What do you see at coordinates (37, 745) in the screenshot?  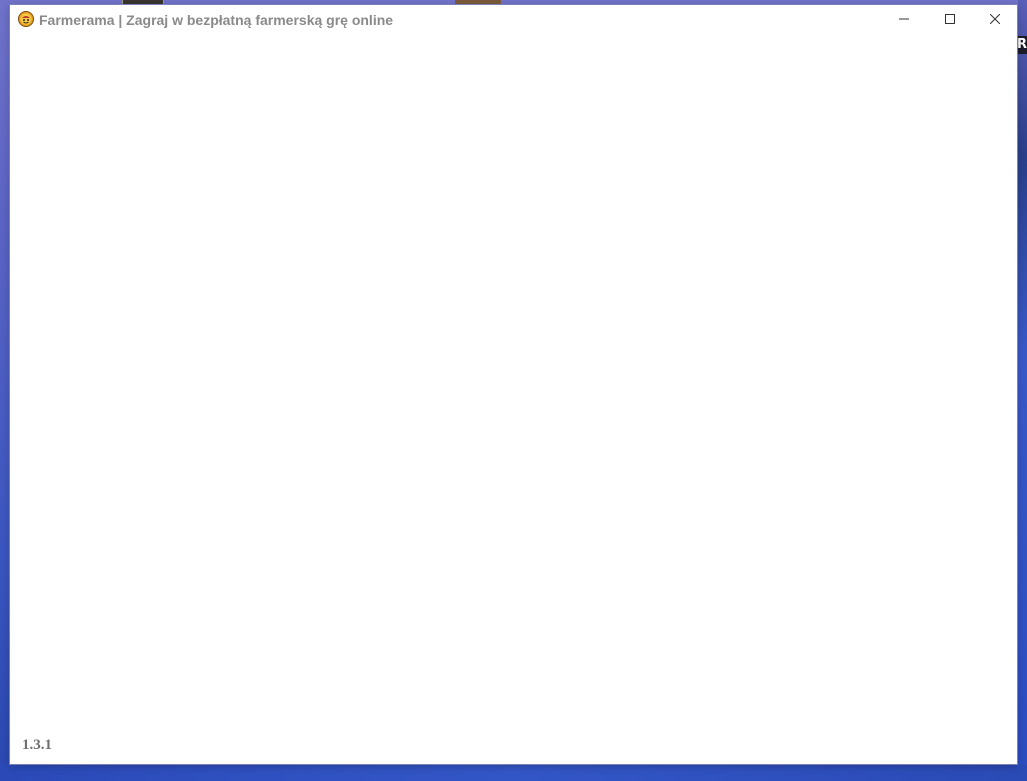 I see `version-label: 1.3.1` at bounding box center [37, 745].